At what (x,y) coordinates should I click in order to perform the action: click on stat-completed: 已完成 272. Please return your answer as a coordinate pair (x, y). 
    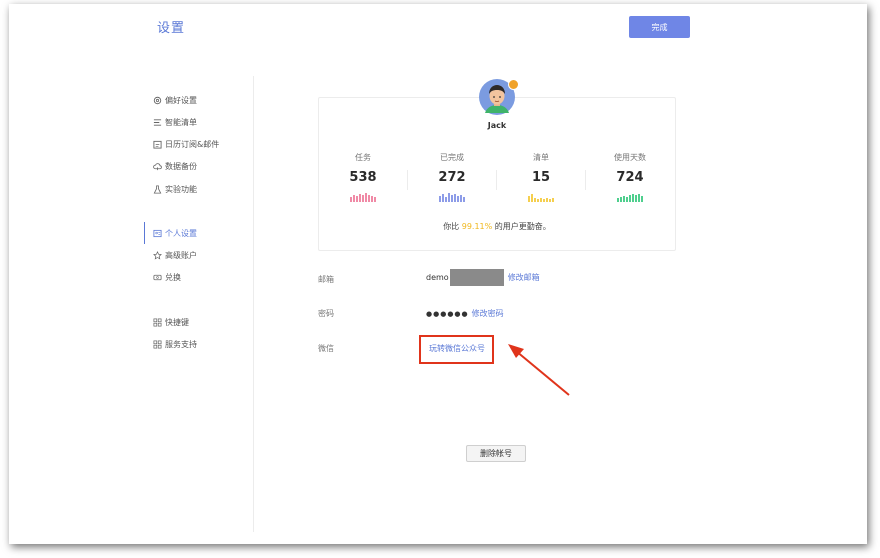
    Looking at the image, I should click on (452, 177).